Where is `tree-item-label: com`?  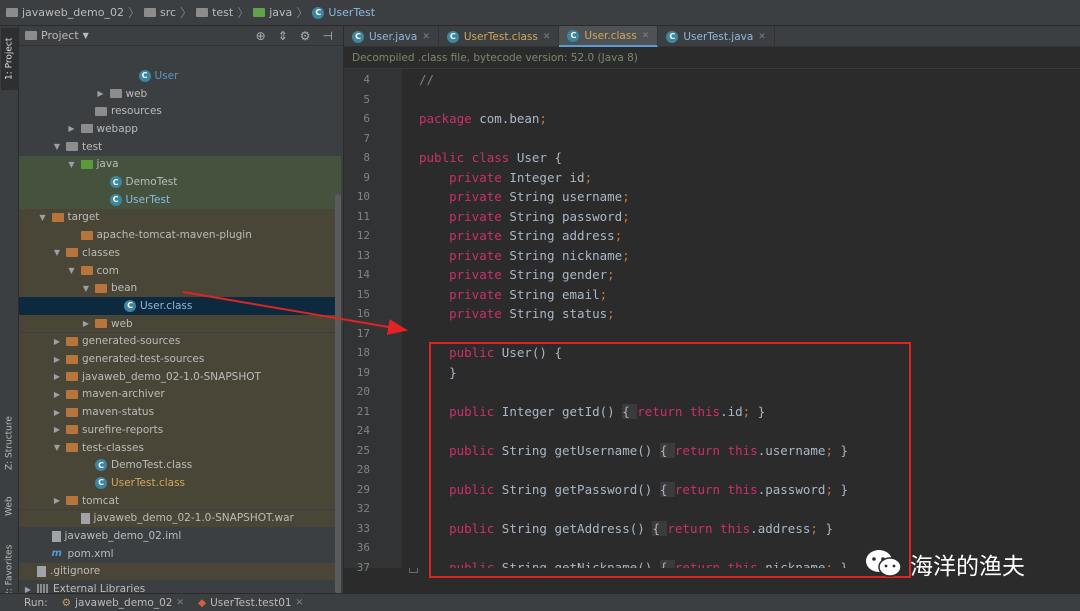
tree-item-label: com is located at coordinates (107, 270).